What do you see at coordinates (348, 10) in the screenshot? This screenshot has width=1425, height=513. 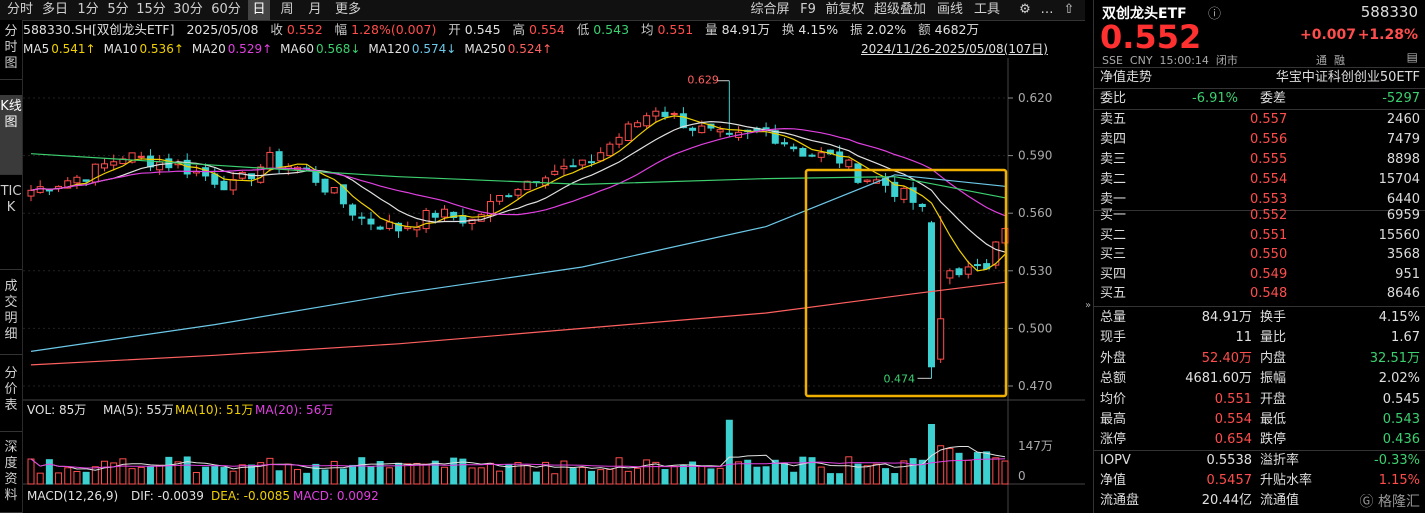 I see `period-tab-10: 更多` at bounding box center [348, 10].